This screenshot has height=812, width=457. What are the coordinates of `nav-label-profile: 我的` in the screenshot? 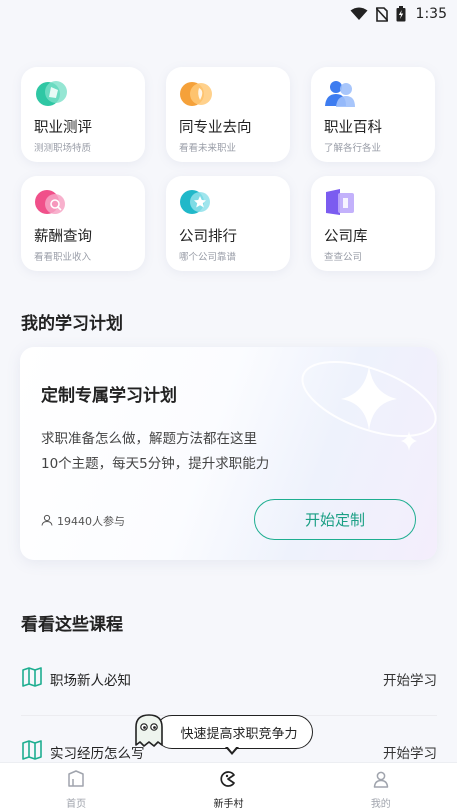 It's located at (380, 804).